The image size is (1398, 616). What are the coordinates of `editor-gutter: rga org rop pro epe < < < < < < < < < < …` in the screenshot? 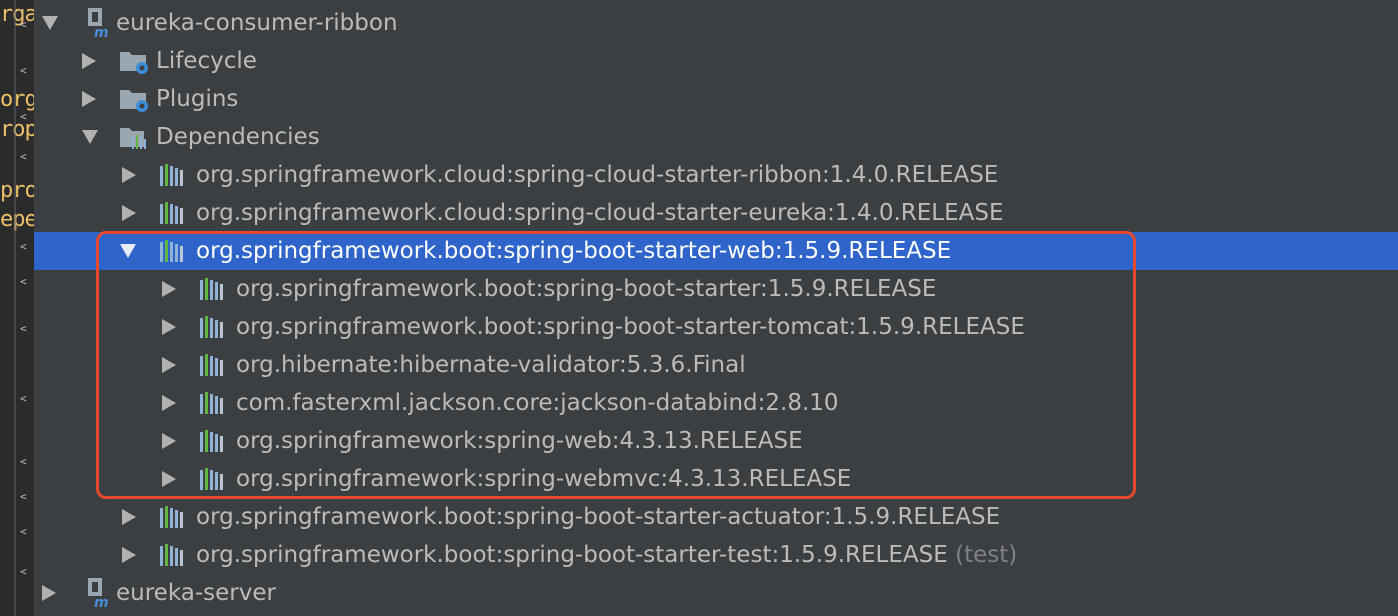 It's located at (17, 308).